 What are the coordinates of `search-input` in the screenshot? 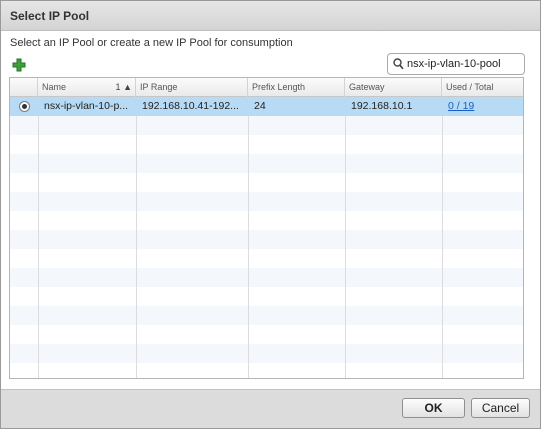 It's located at (464, 64).